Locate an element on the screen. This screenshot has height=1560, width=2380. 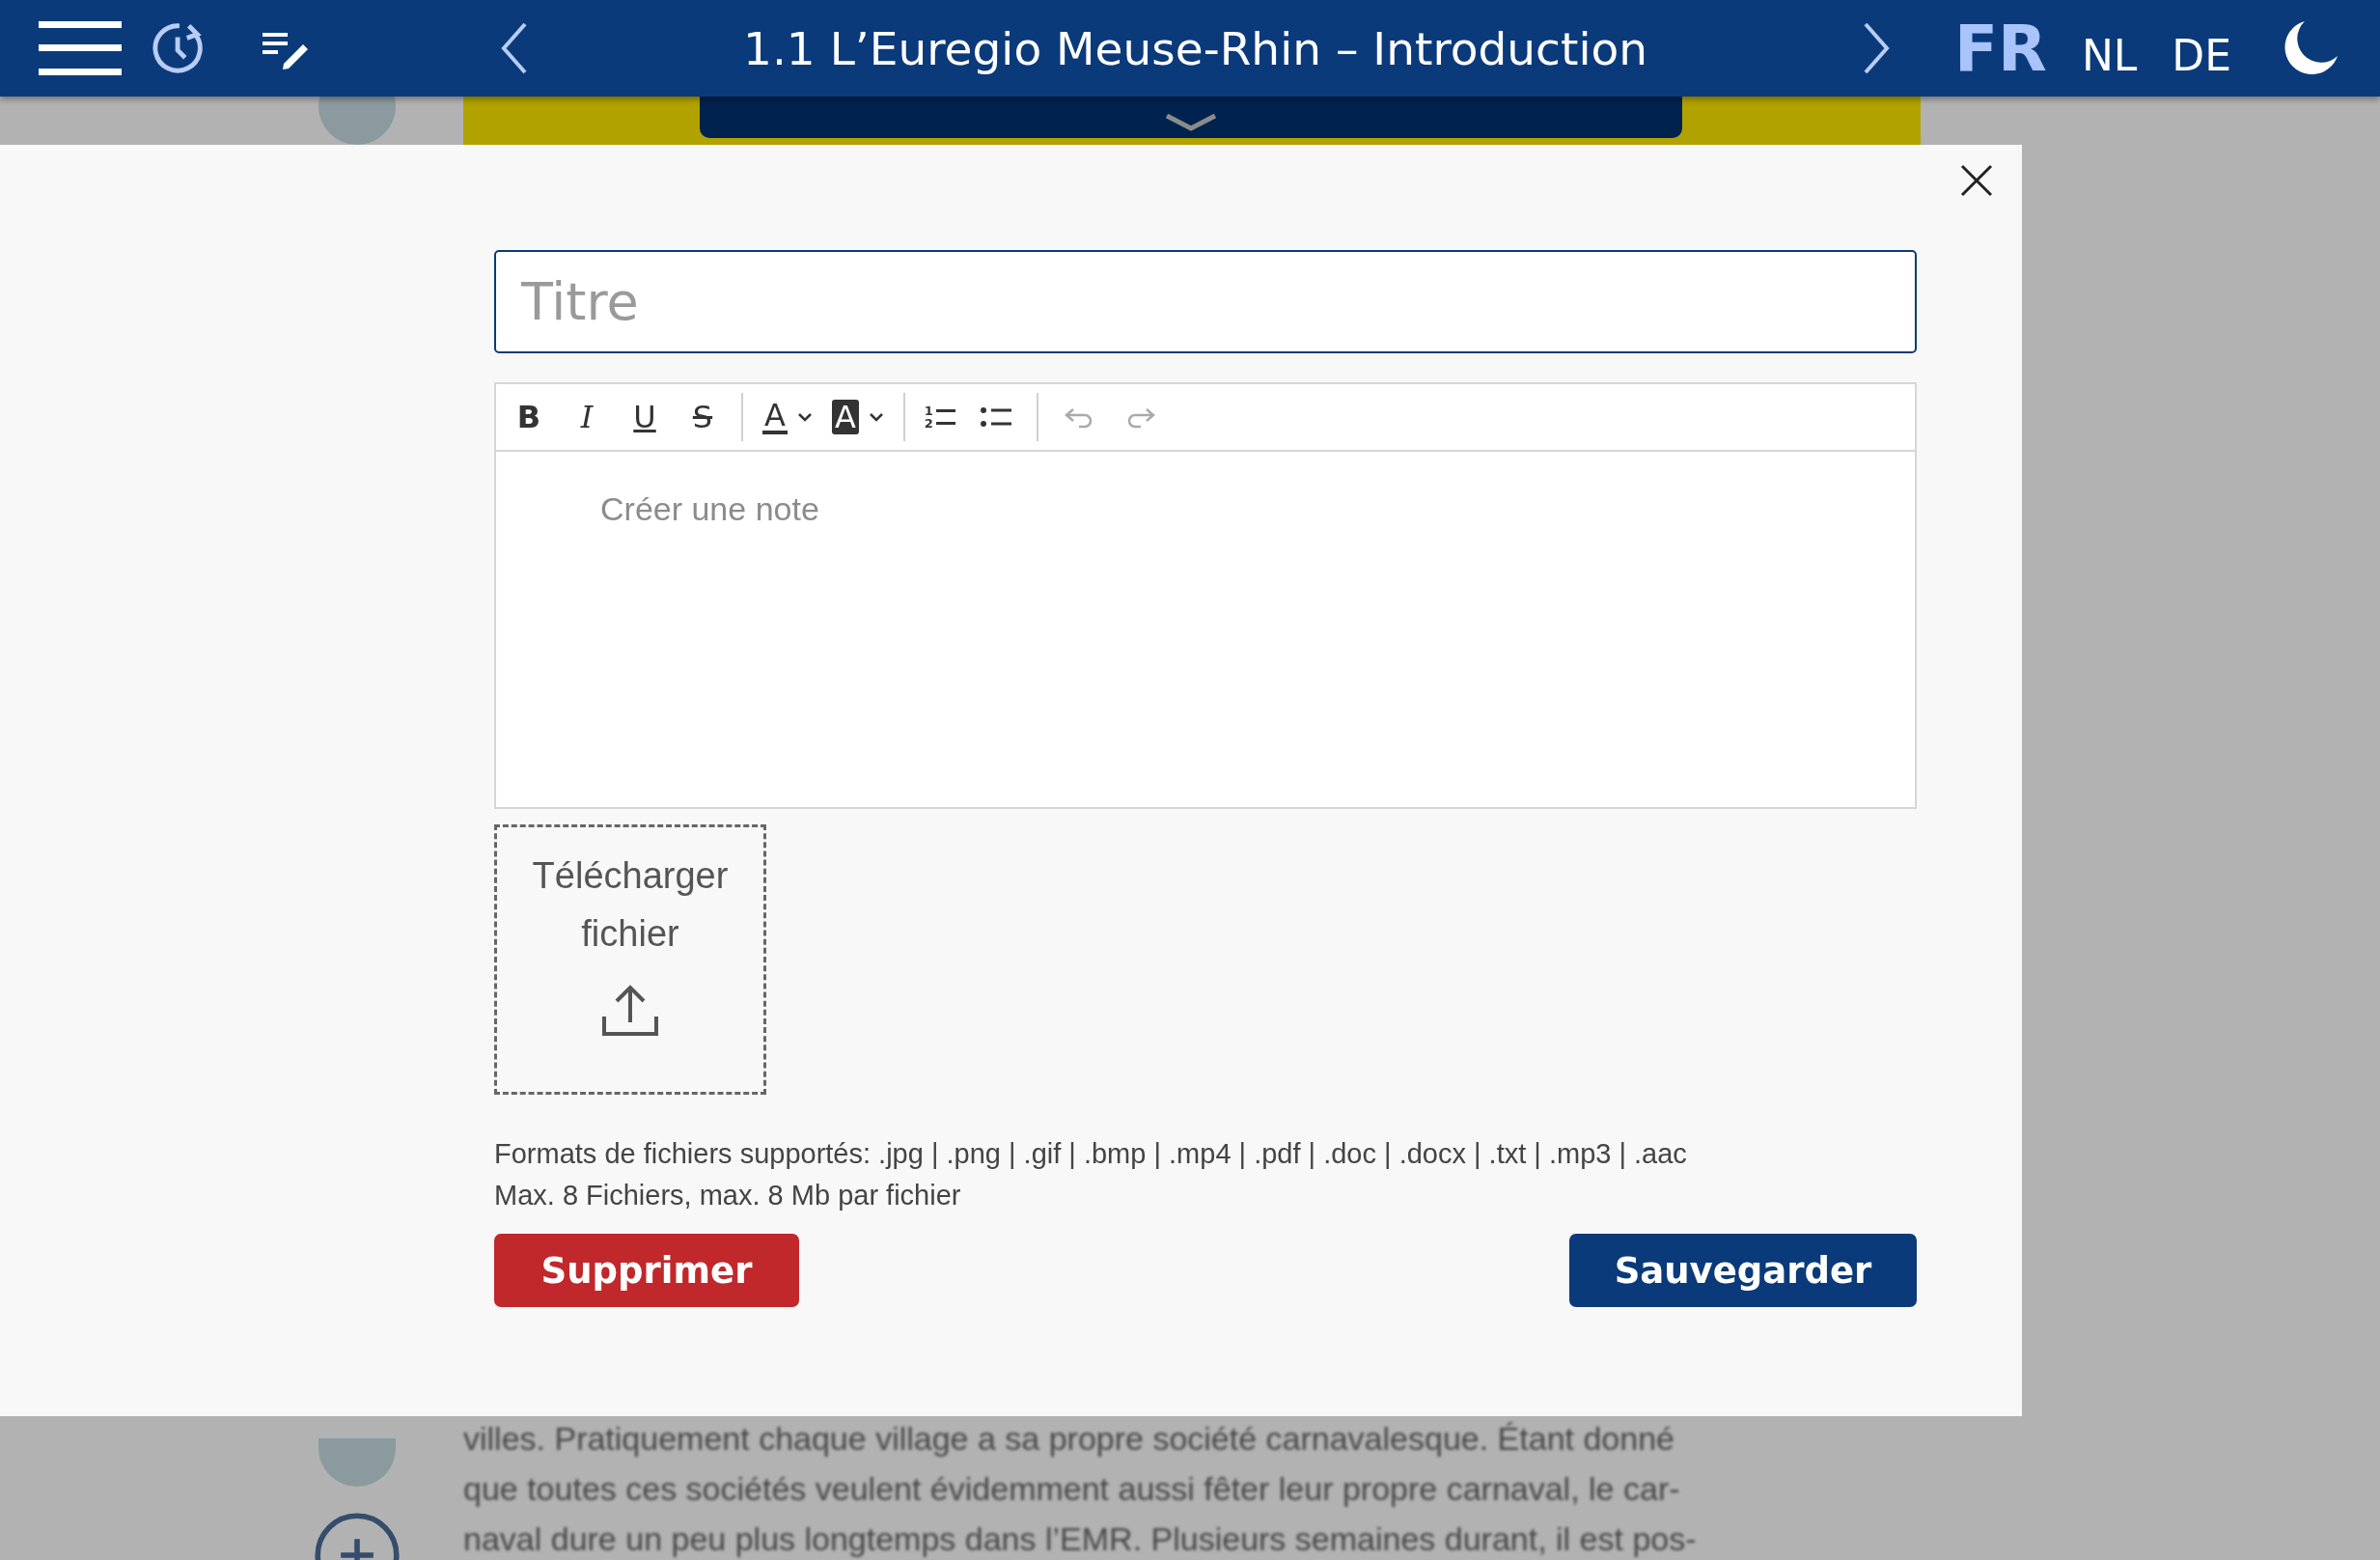
body-text: que toutes ces sociétés veulent évidemment aussi fêter leur propre carnaval, le car- is located at coordinates (1072, 1489).